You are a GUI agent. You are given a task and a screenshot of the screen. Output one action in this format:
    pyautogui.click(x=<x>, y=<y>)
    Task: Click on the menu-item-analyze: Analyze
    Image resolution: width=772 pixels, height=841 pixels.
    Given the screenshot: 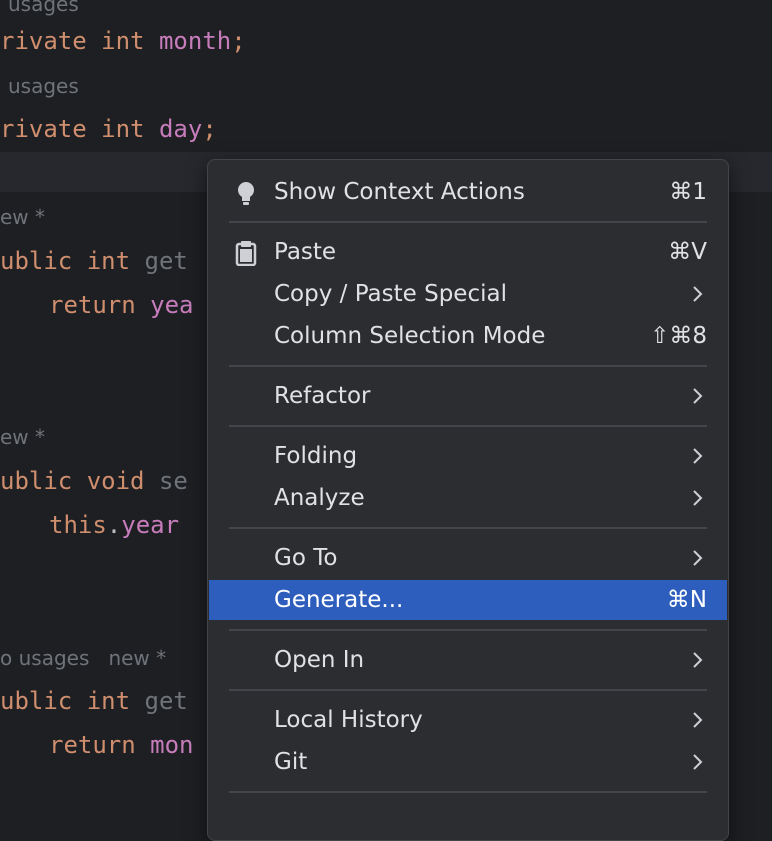 What is the action you would take?
    pyautogui.click(x=468, y=498)
    